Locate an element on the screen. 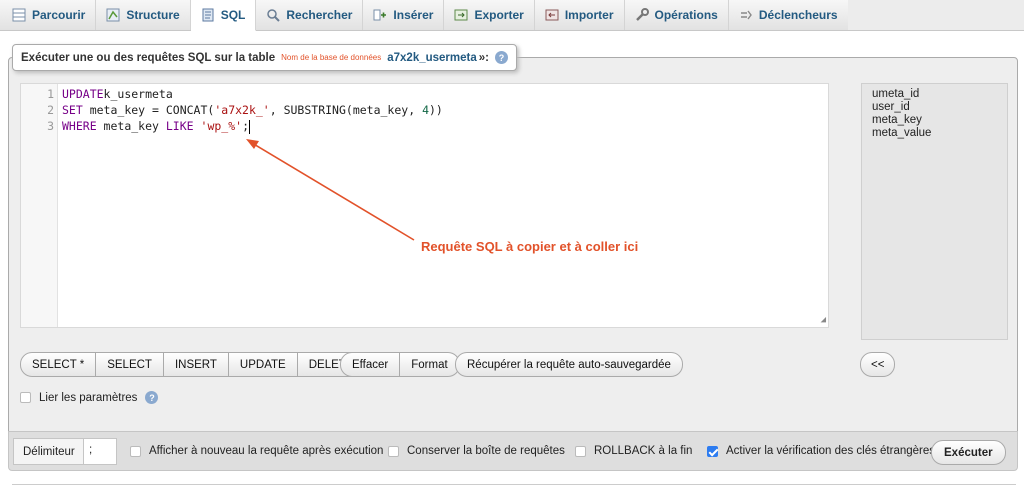 The width and height of the screenshot is (1024, 504). select-star-button: SELECT * is located at coordinates (58, 364).